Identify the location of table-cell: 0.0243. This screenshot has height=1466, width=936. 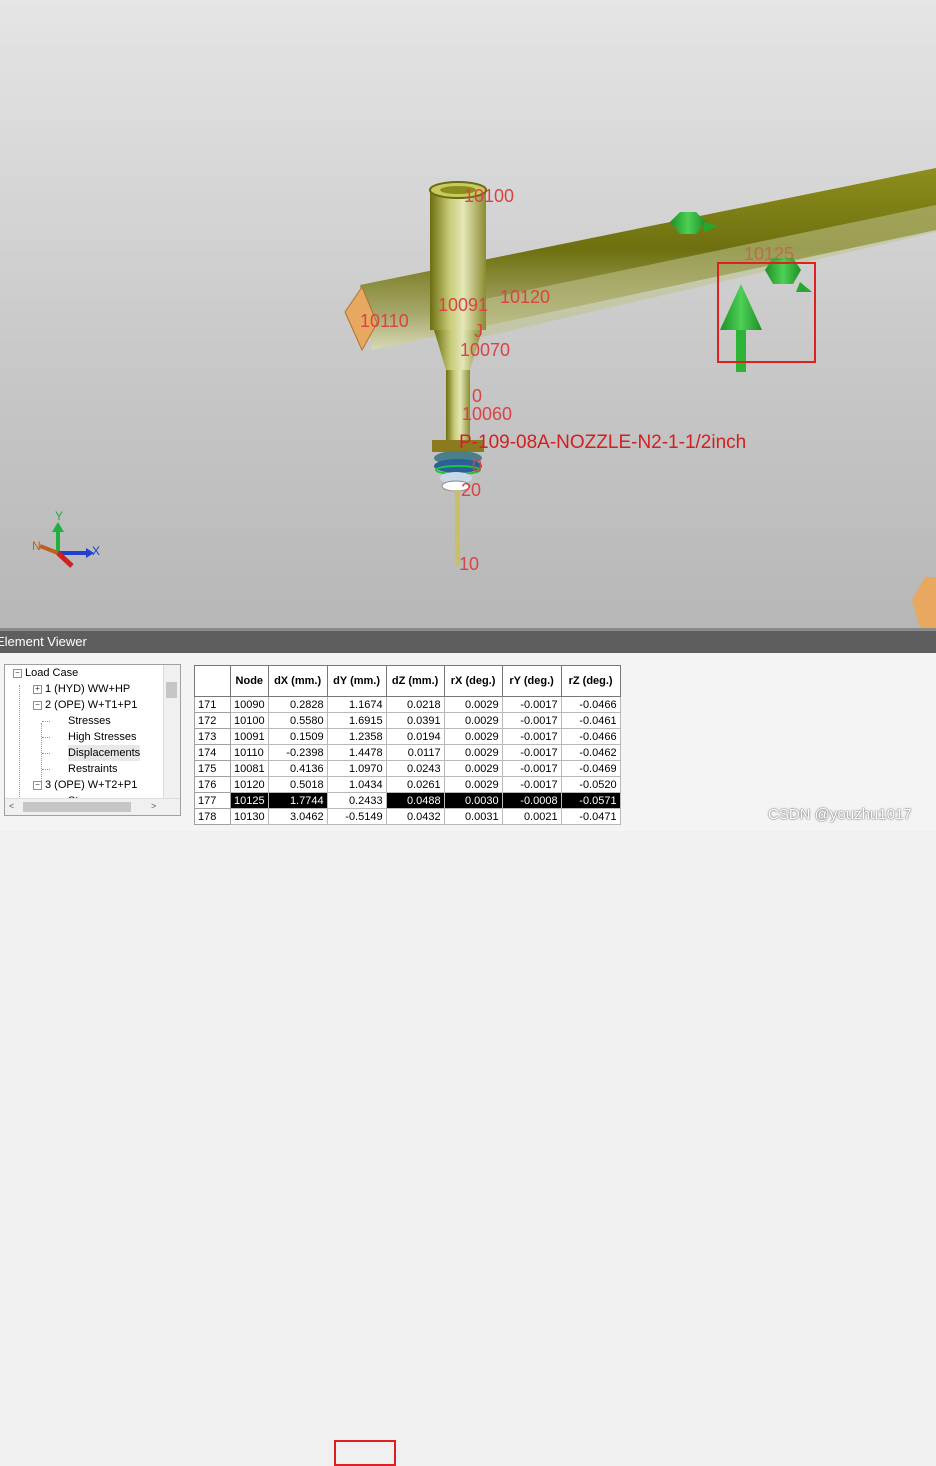
(415, 768).